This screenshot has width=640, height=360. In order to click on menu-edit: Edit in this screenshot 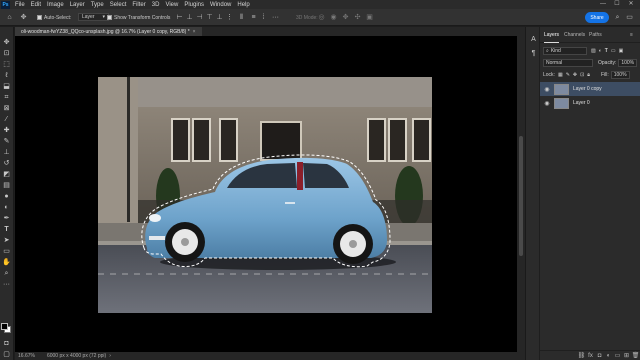, I will do `click(36, 5)`.